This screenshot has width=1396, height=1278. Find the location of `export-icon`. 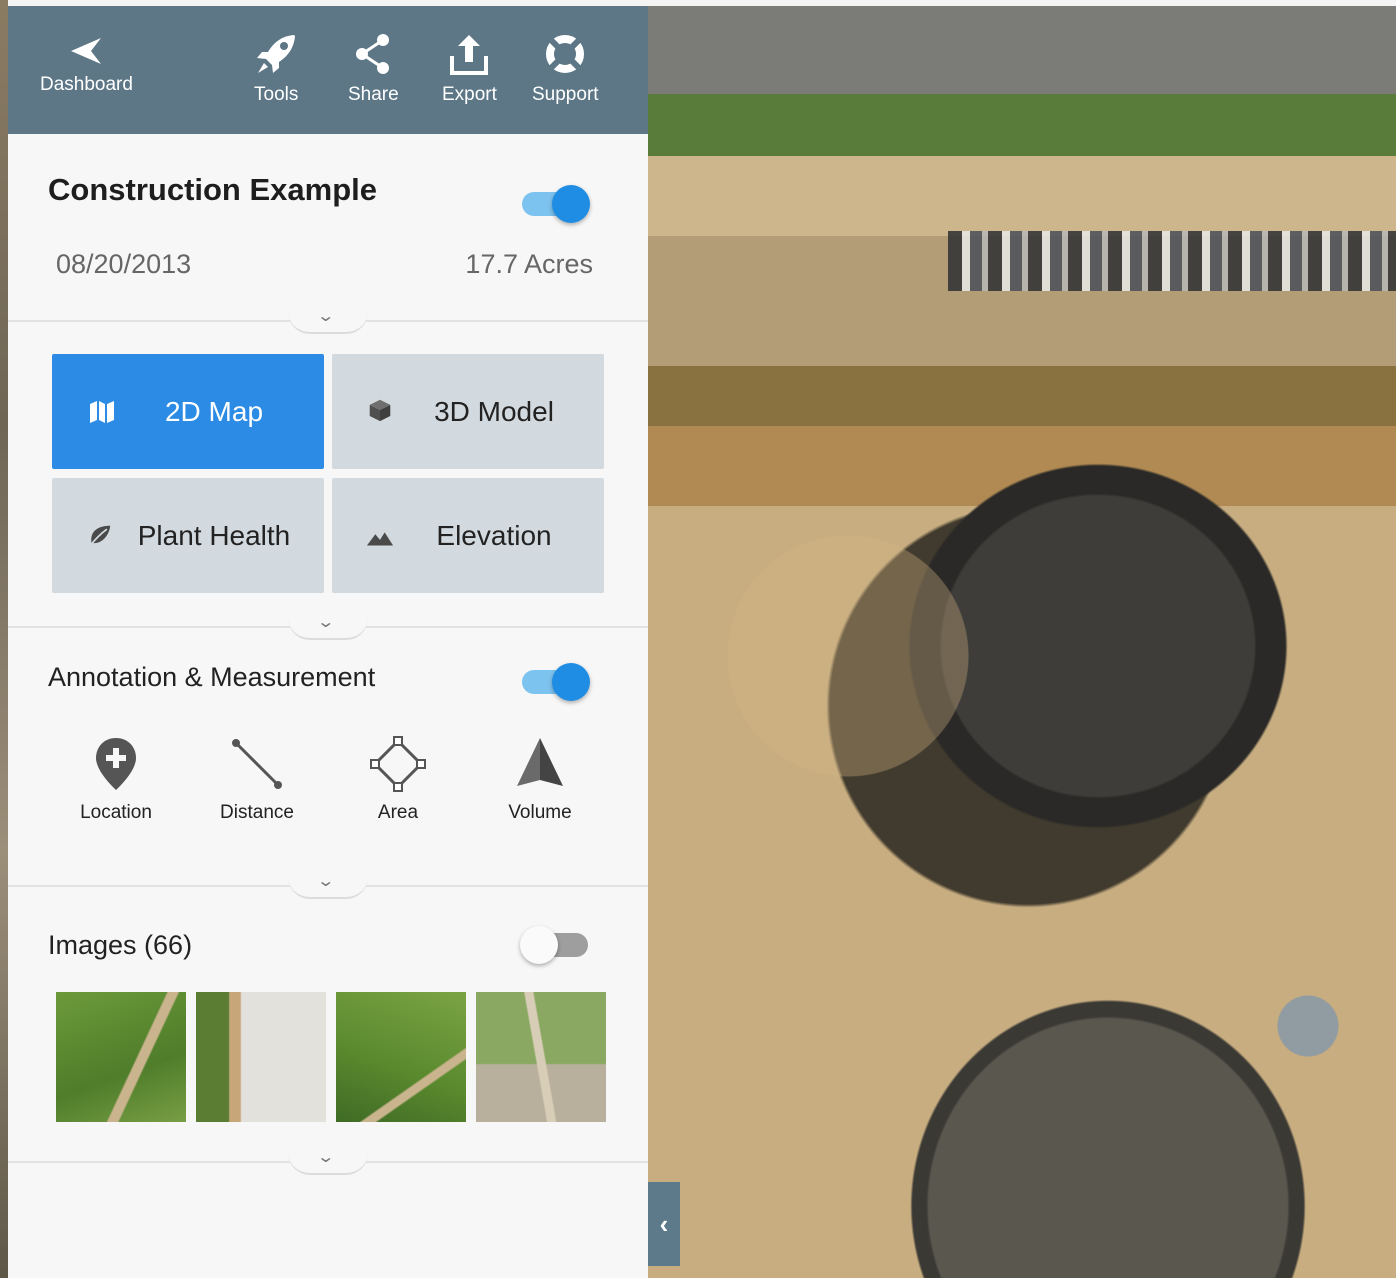

export-icon is located at coordinates (469, 55).